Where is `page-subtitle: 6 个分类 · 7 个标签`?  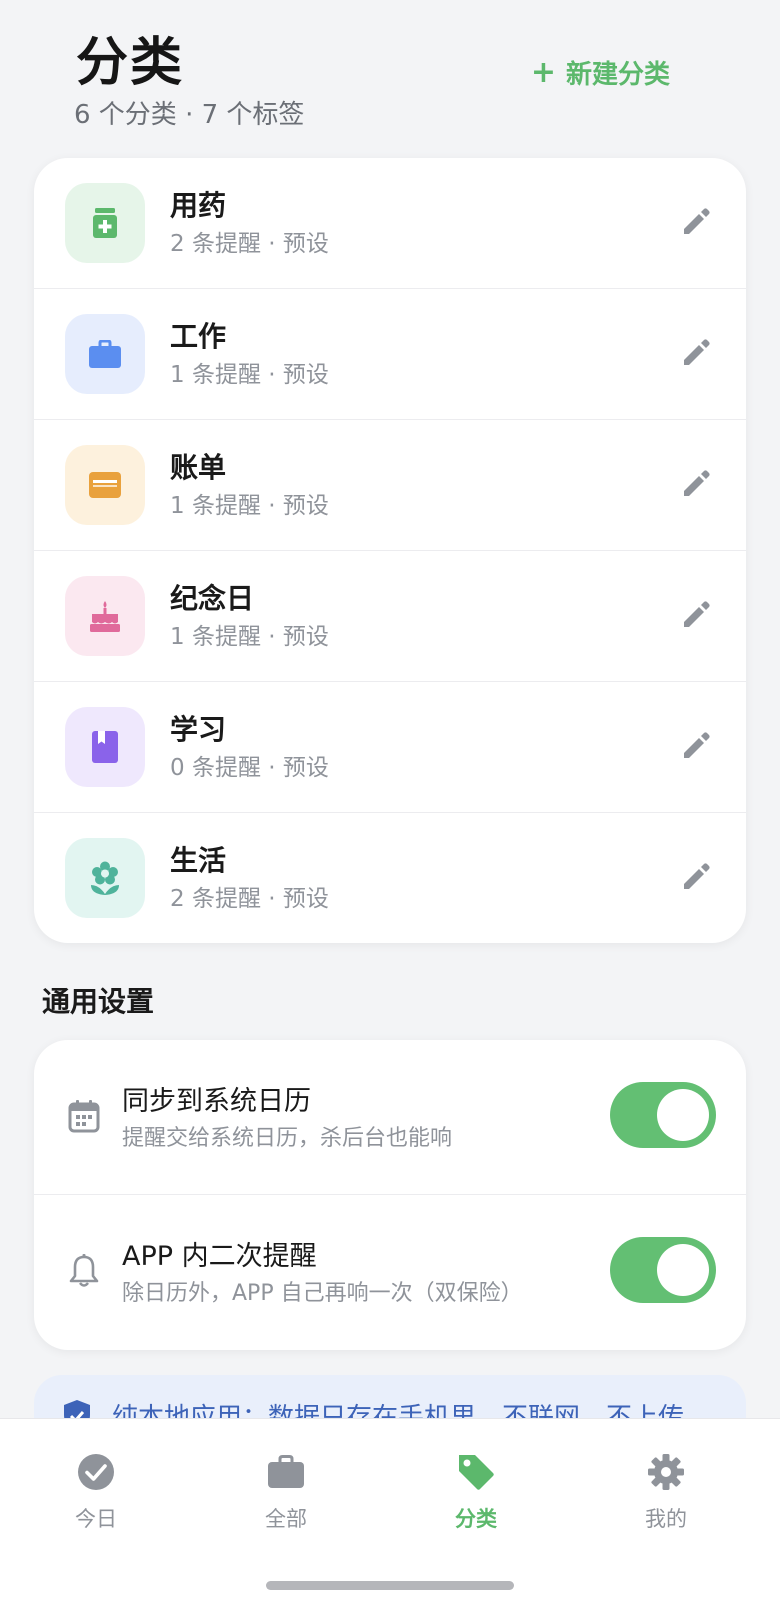 page-subtitle: 6 个分类 · 7 个标签 is located at coordinates (189, 115).